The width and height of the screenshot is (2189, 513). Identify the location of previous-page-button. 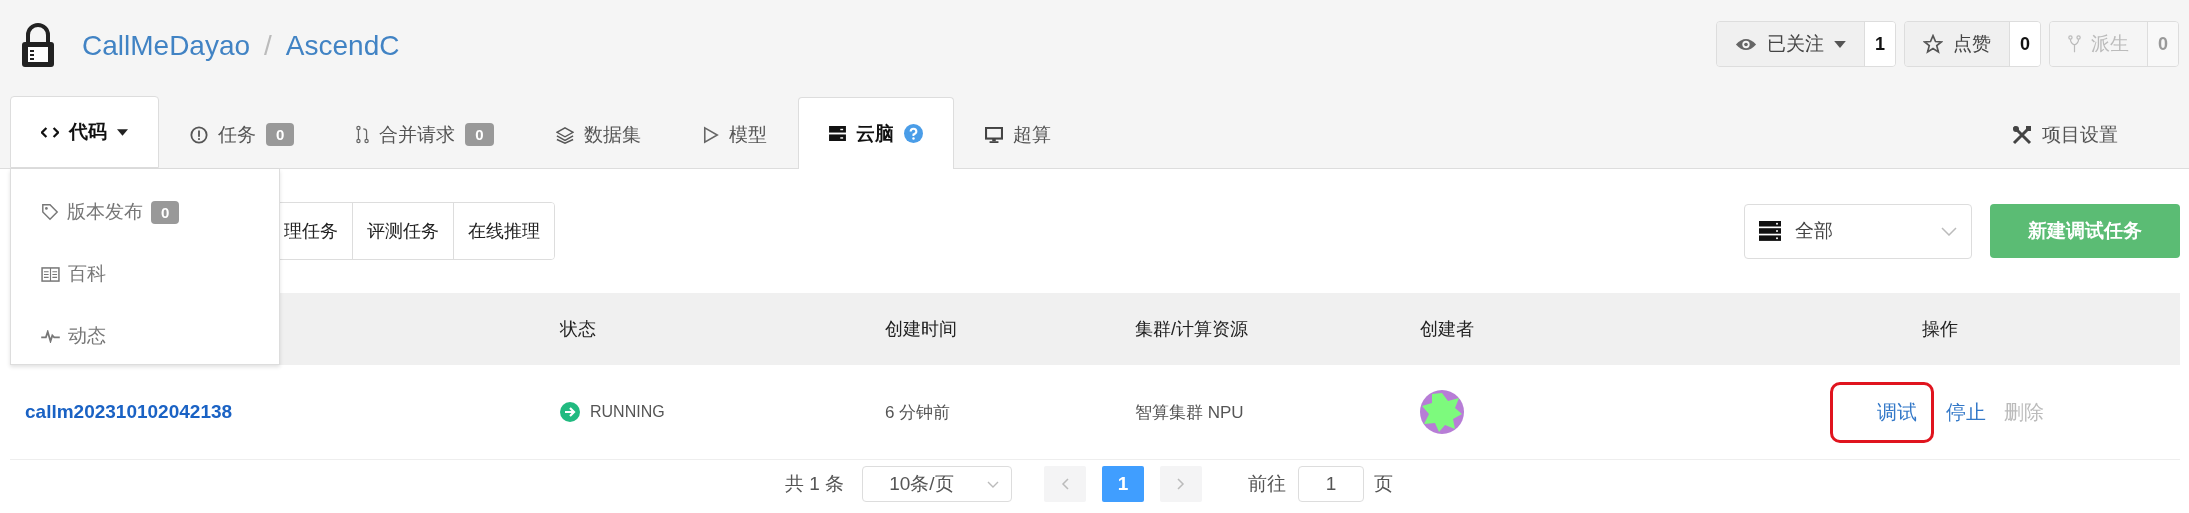
(1065, 484).